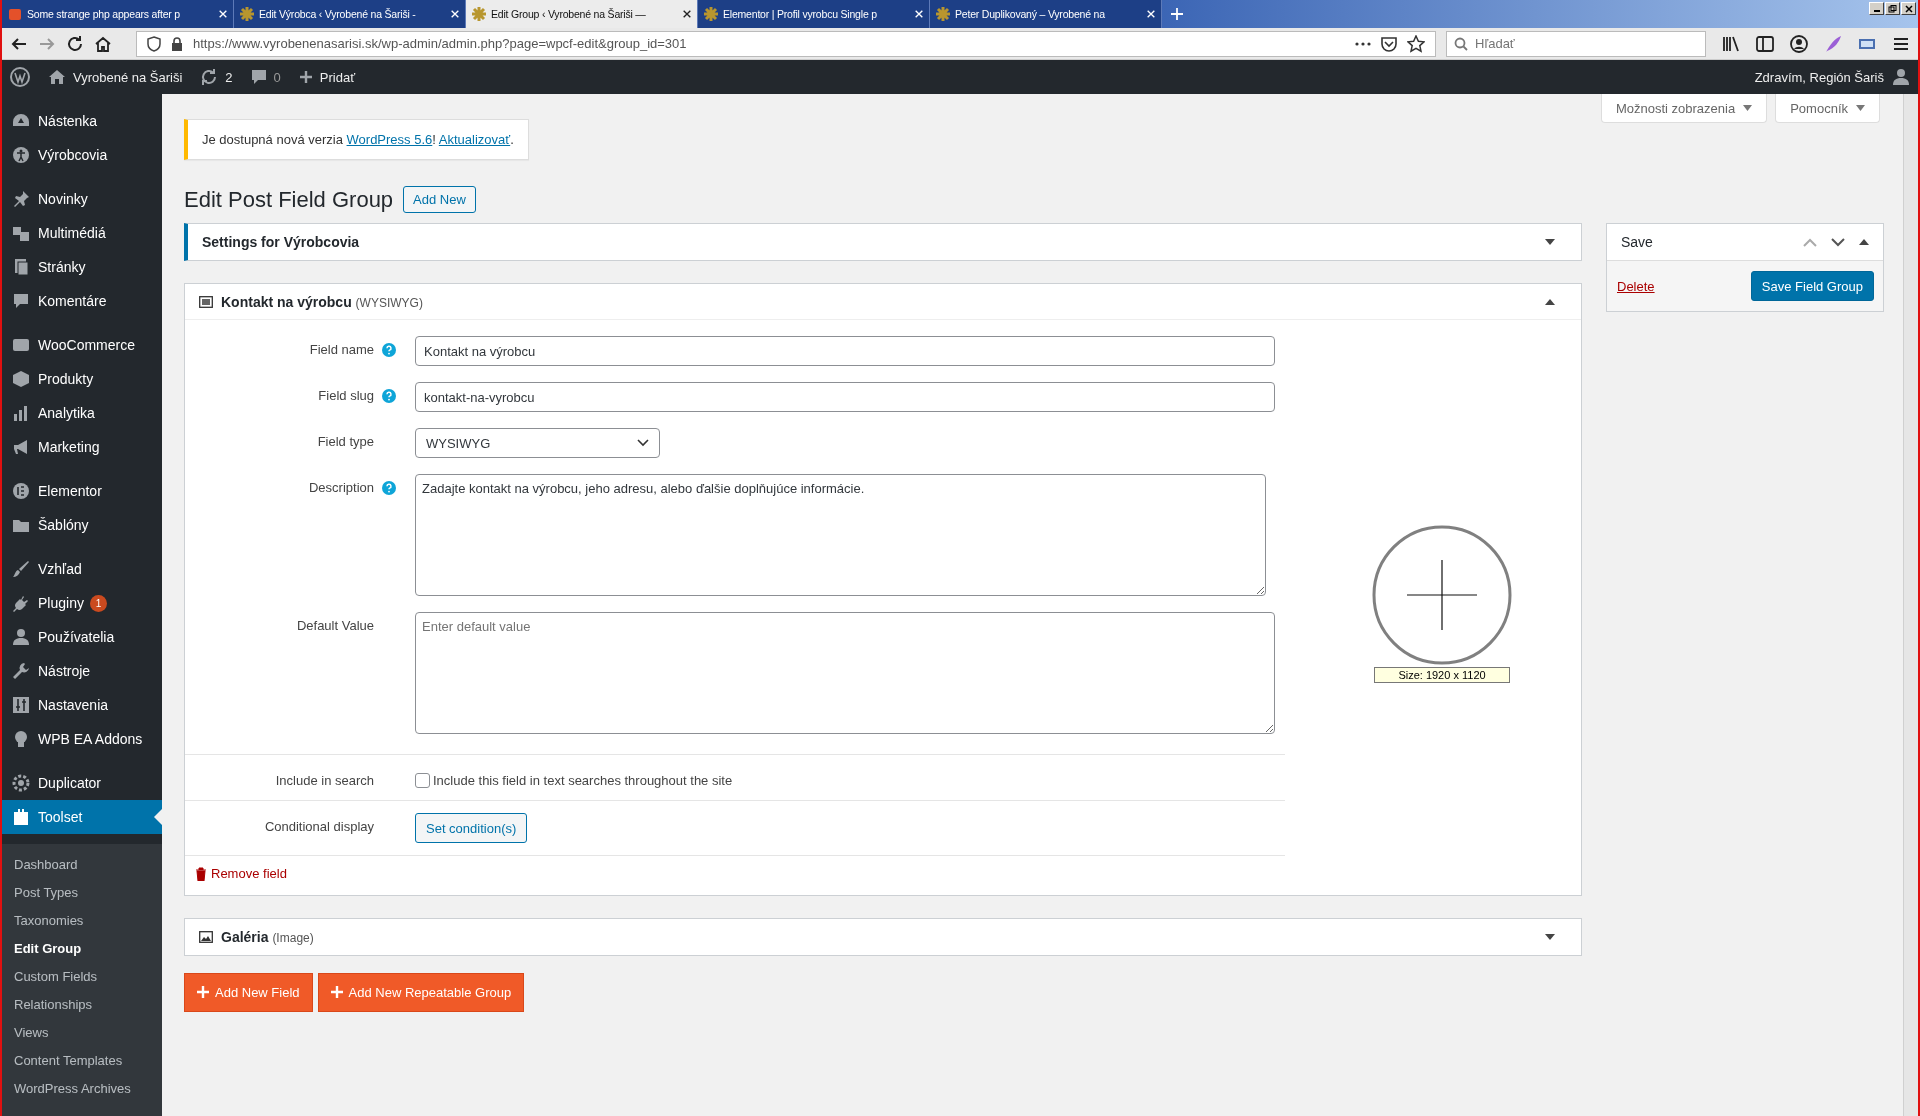  What do you see at coordinates (1908, 8) in the screenshot?
I see `close-button` at bounding box center [1908, 8].